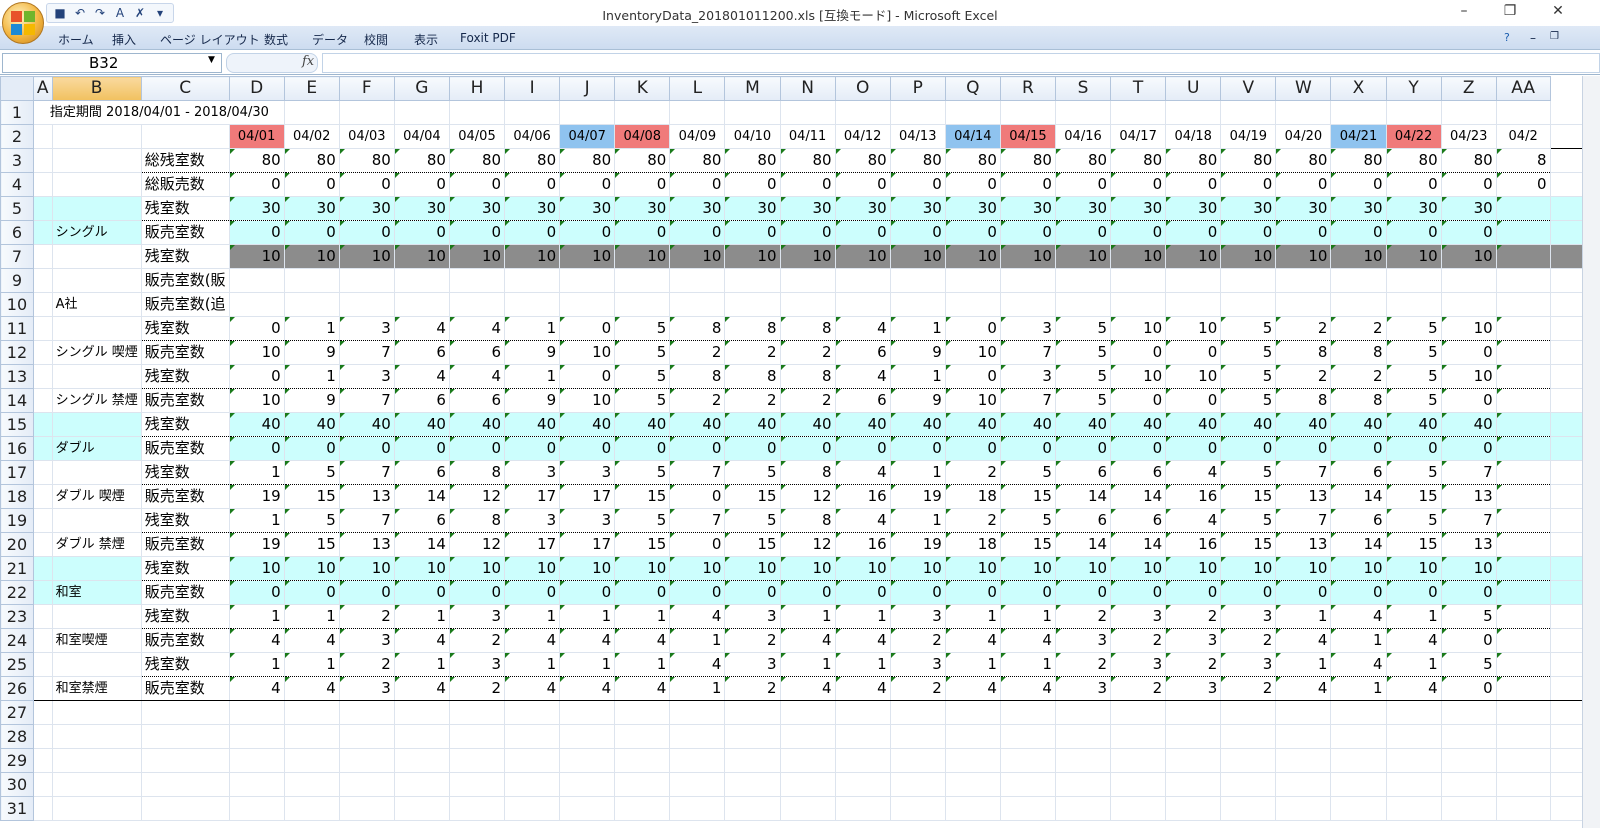  What do you see at coordinates (972, 544) in the screenshot?
I see `value-cell: 18` at bounding box center [972, 544].